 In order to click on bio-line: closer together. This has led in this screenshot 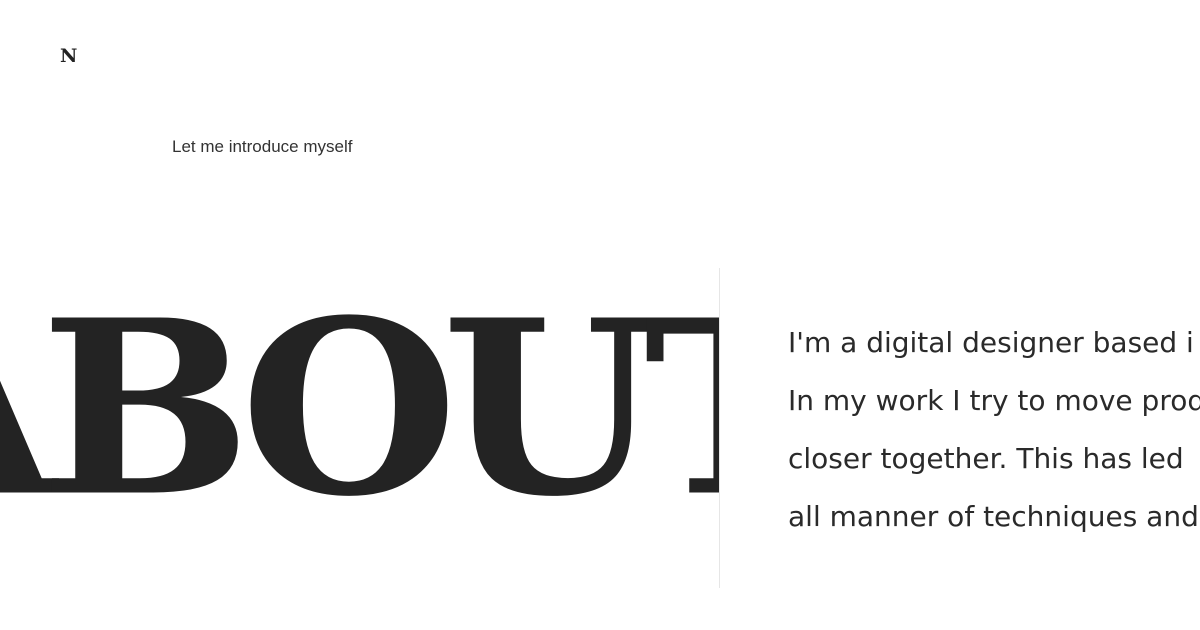, I will do `click(986, 458)`.